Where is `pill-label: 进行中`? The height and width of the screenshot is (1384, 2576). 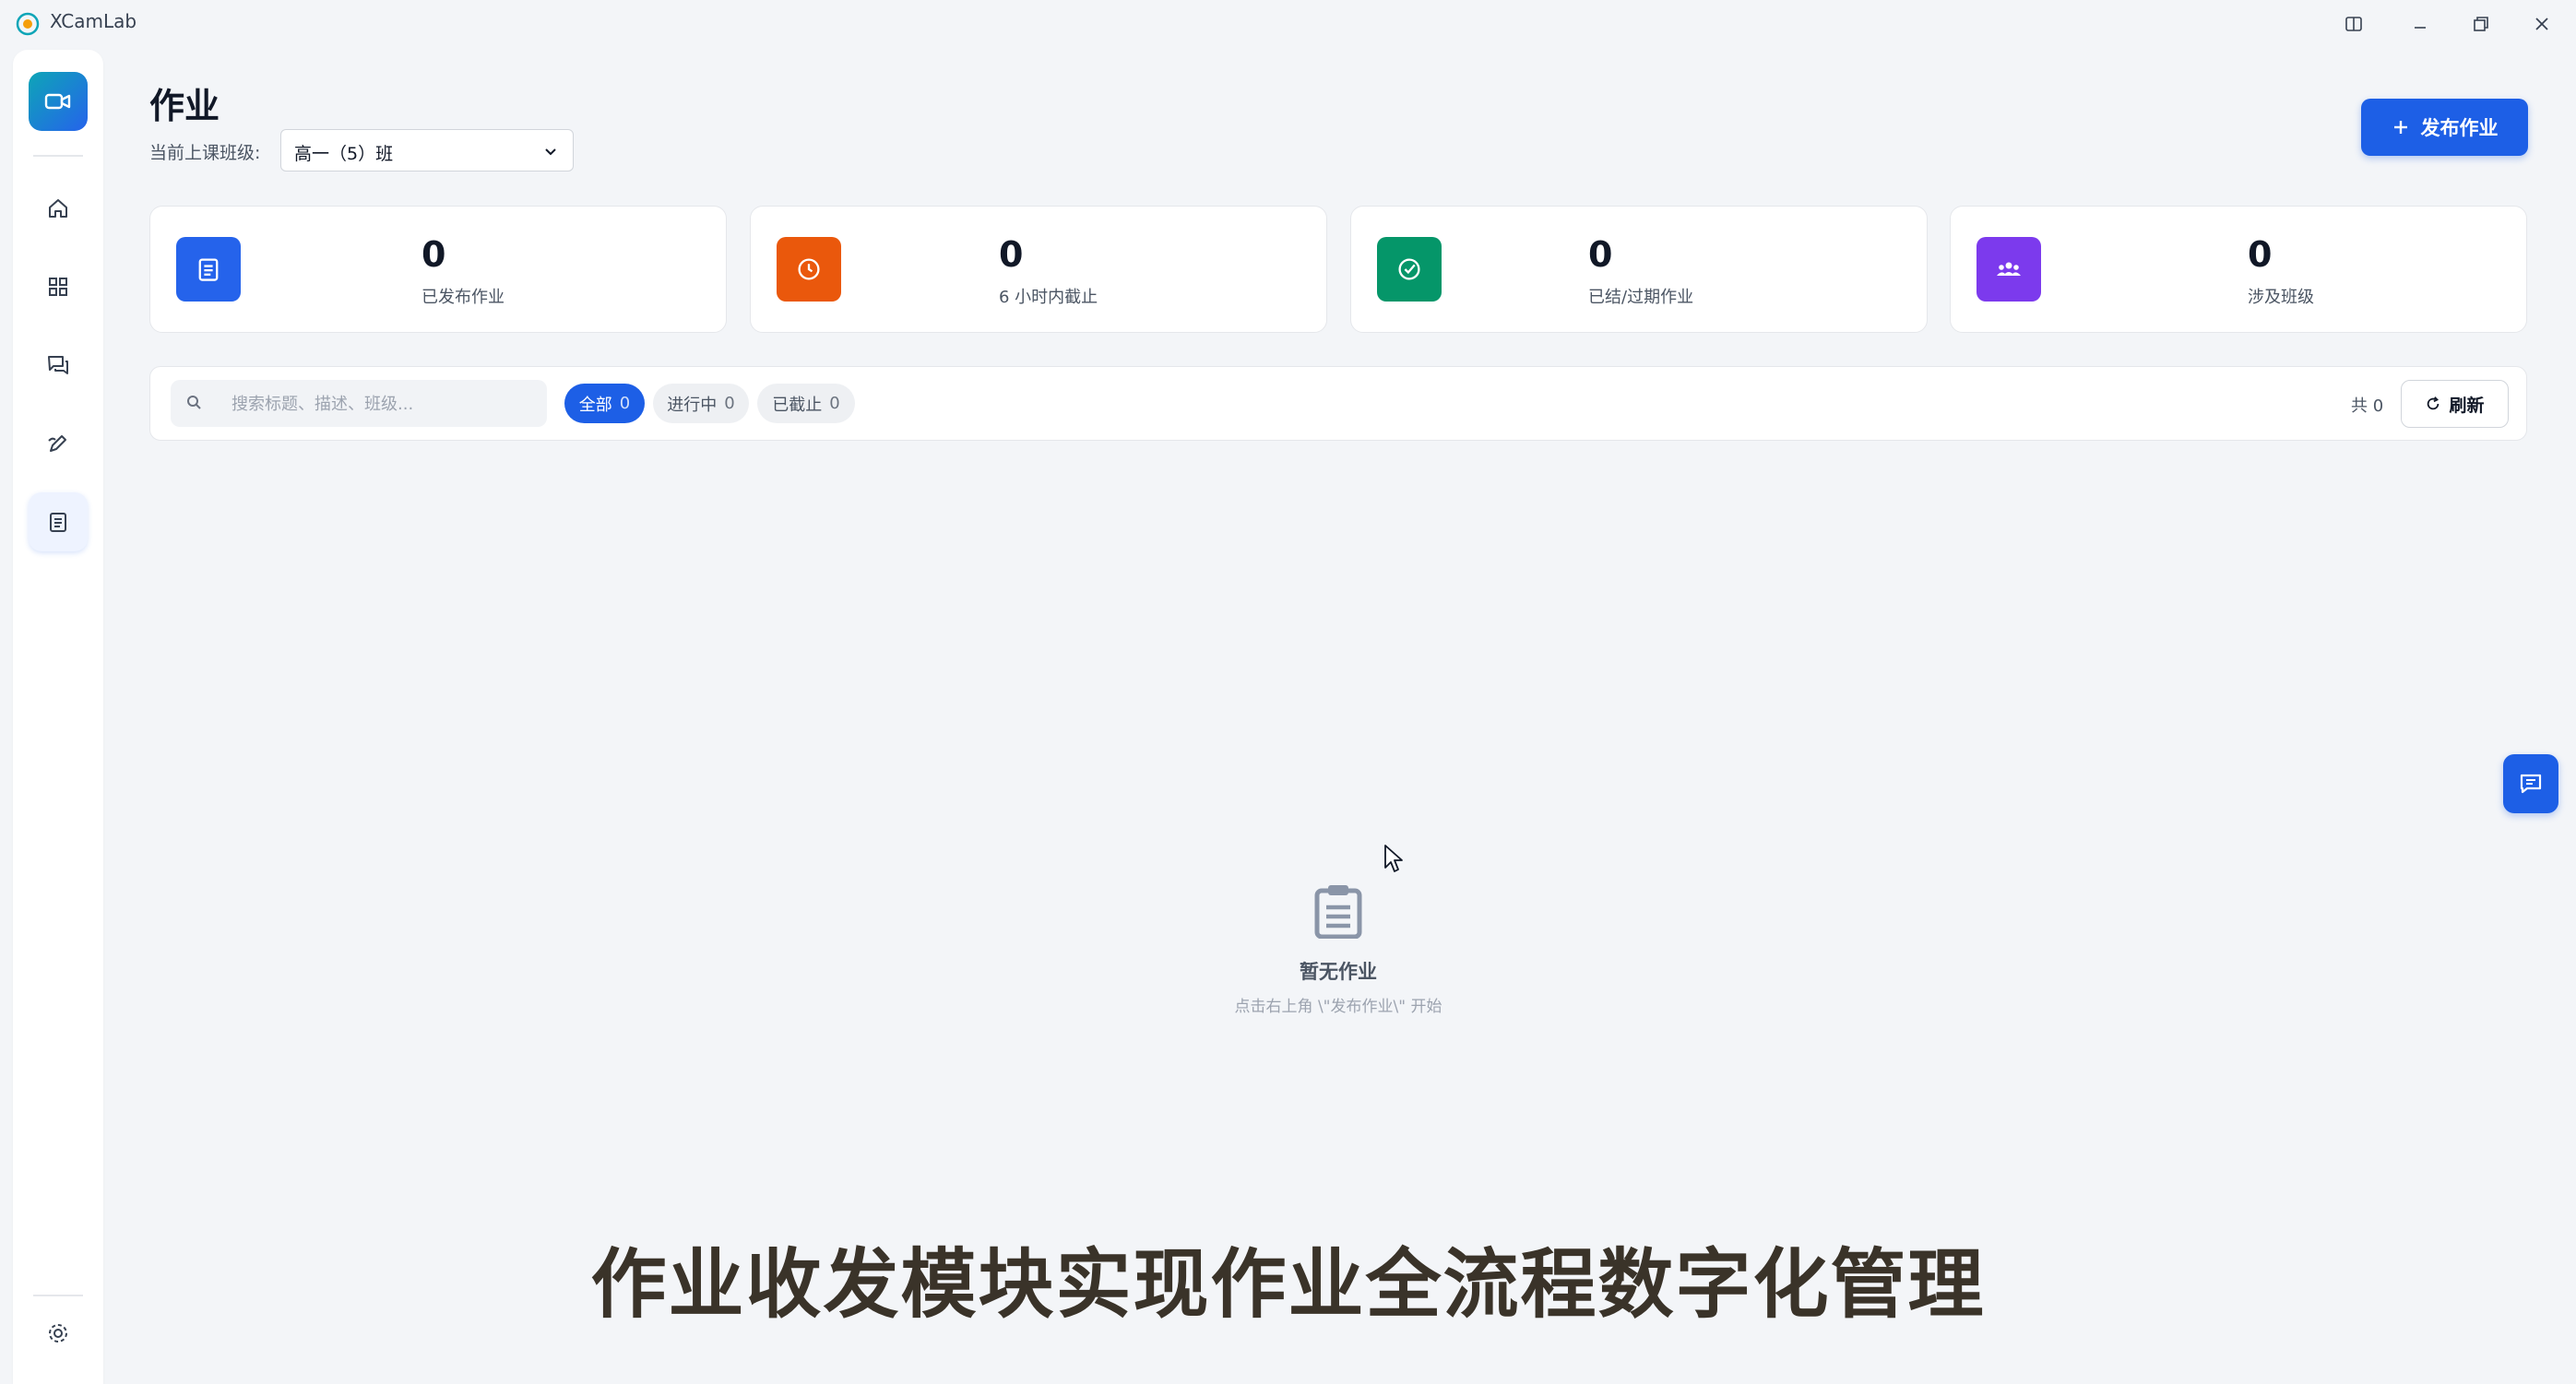
pill-label: 进行中 is located at coordinates (692, 405).